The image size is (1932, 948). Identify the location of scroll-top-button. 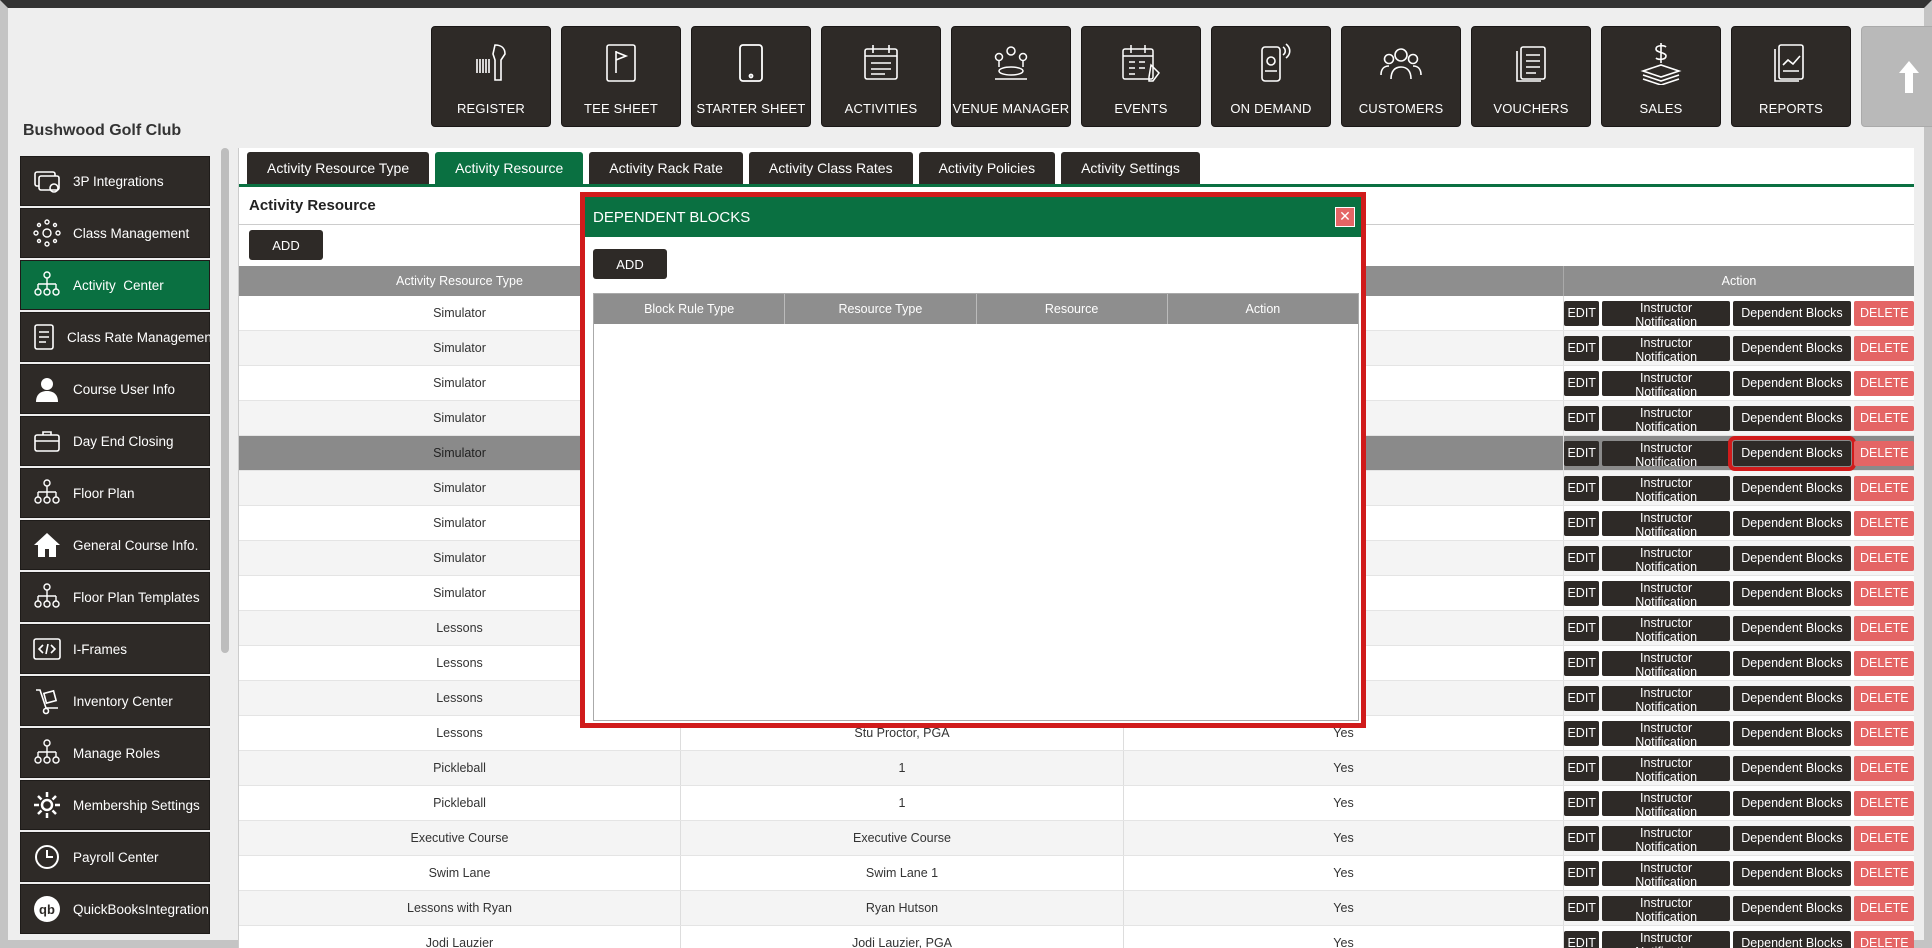
(1896, 76).